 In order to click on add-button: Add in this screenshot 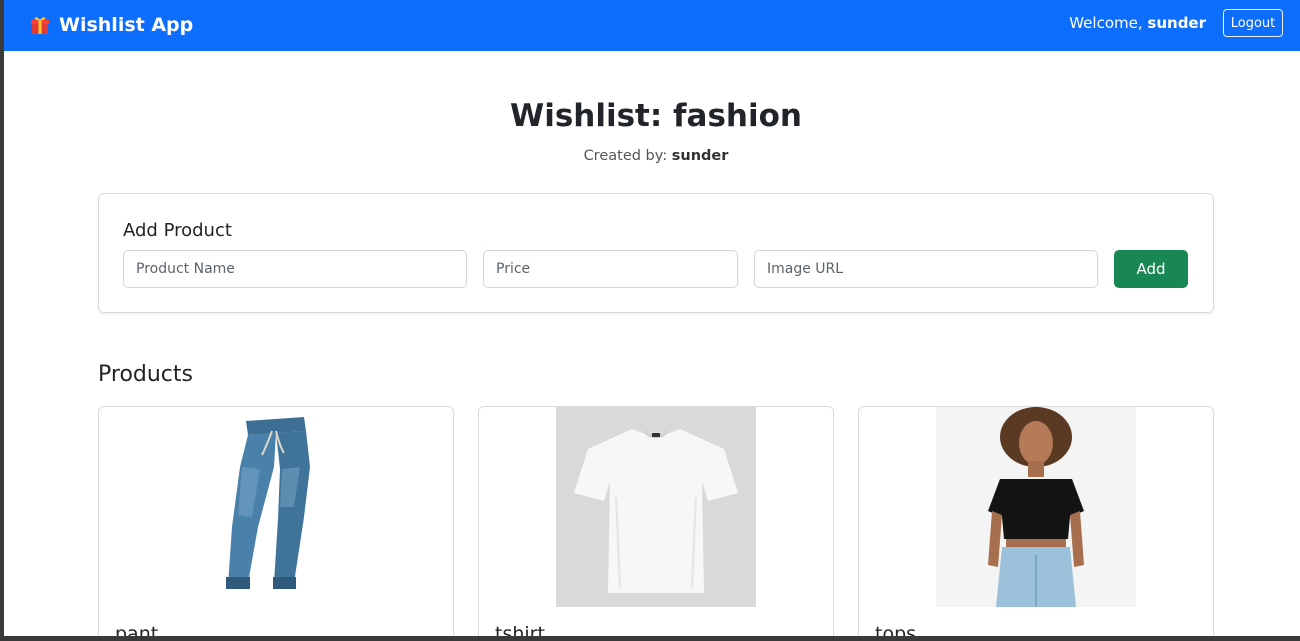, I will do `click(1151, 269)`.